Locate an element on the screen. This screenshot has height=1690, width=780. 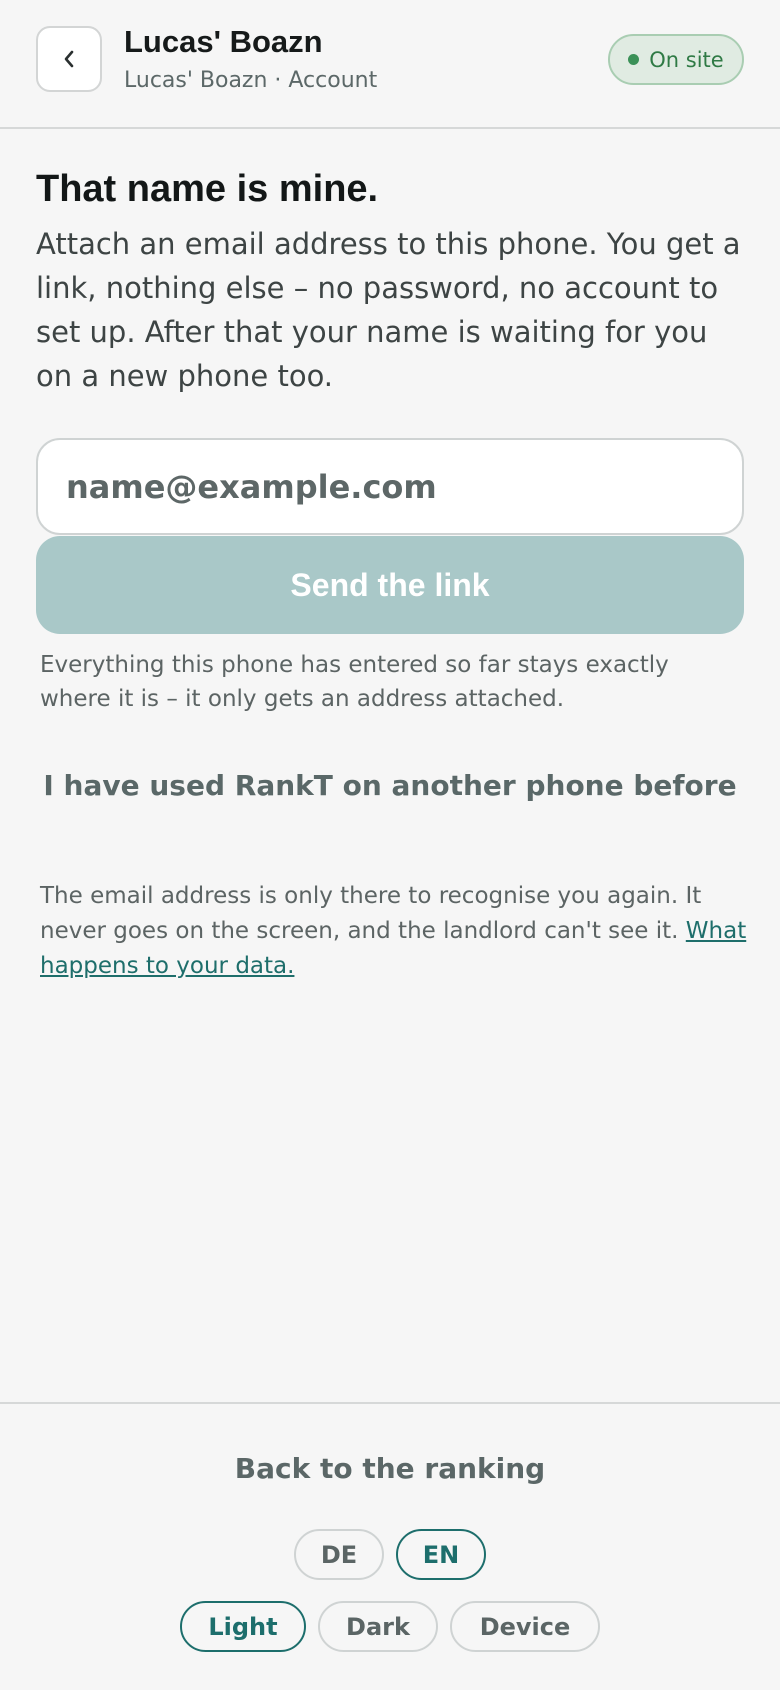
chevron-left-icon is located at coordinates (69, 59).